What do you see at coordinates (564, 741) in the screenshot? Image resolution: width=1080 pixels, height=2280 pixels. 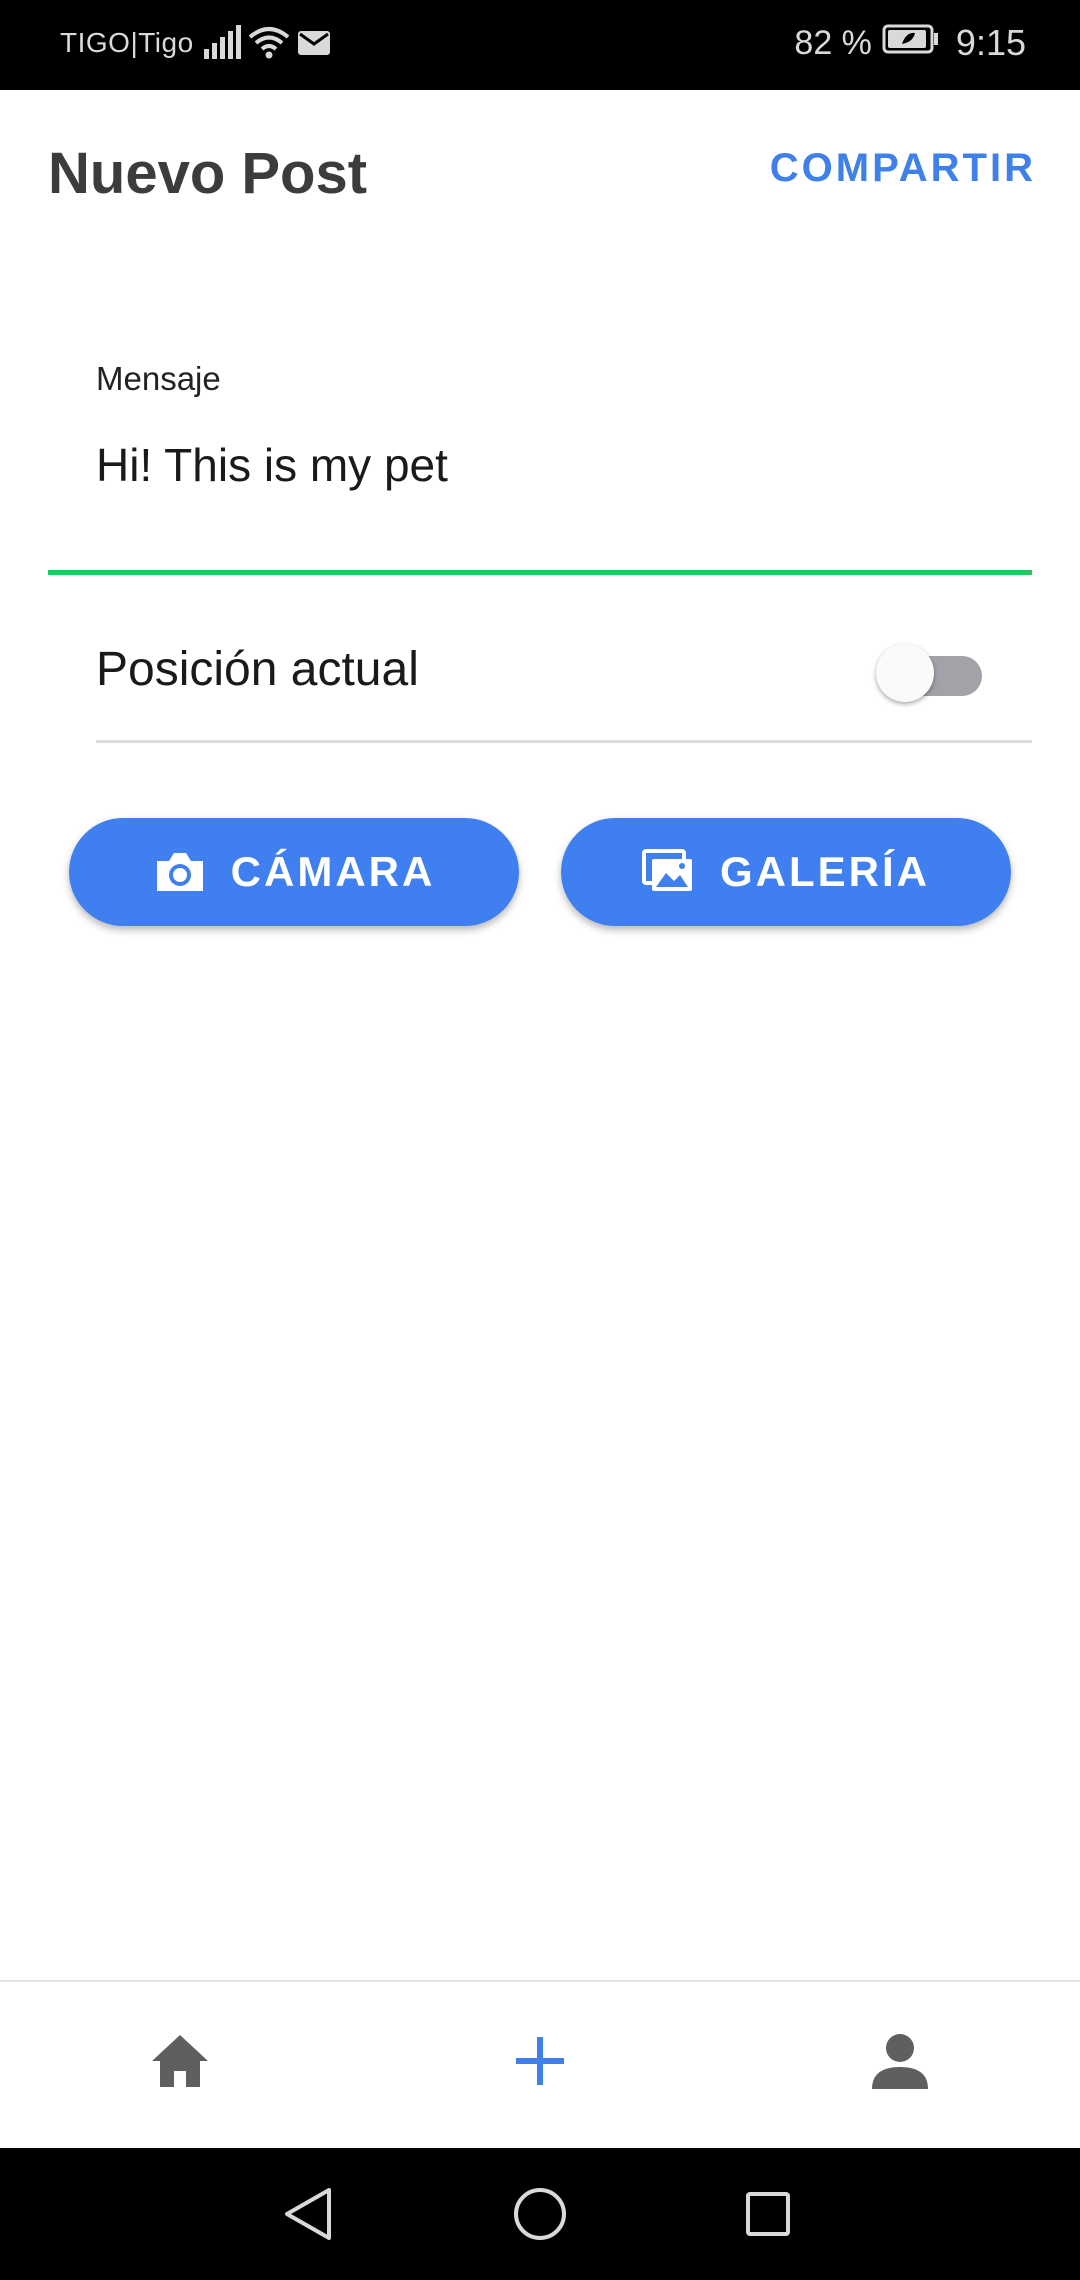 I see `divider` at bounding box center [564, 741].